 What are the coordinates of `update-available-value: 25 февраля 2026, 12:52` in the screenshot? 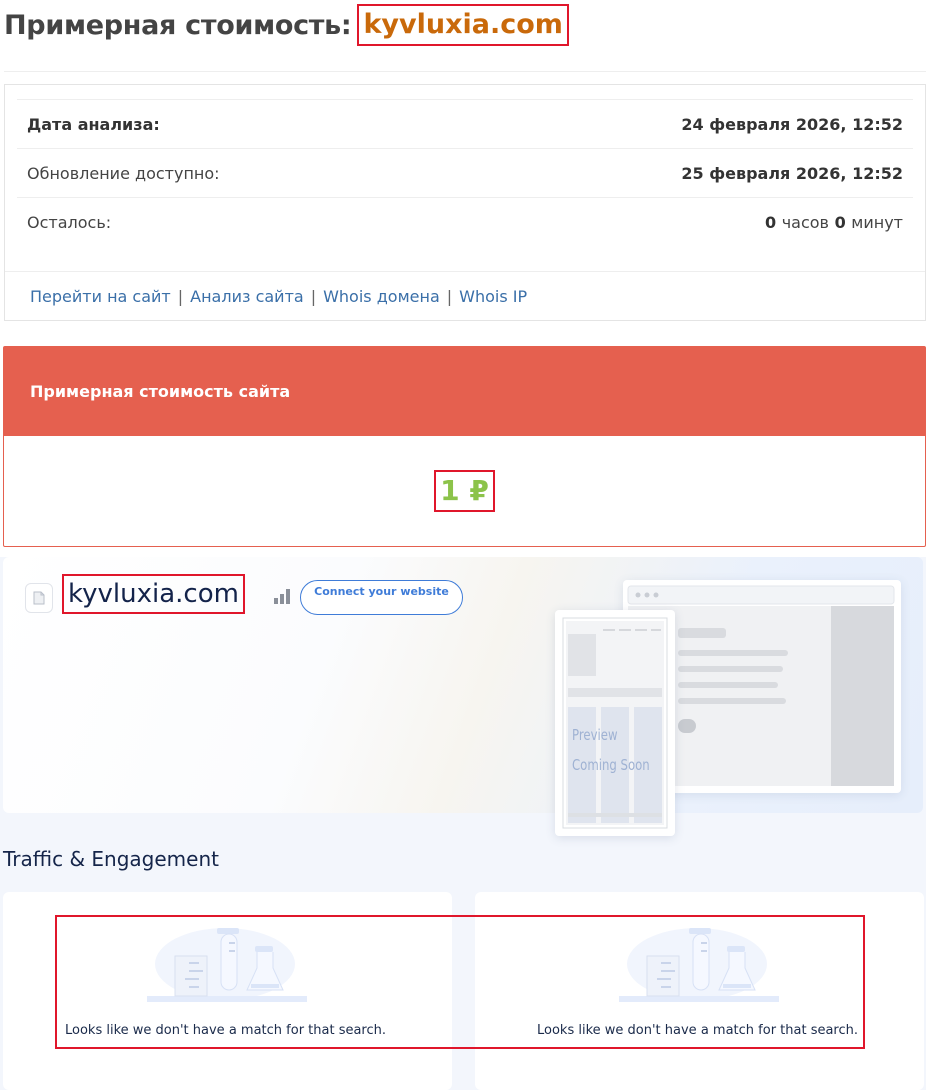 It's located at (792, 173).